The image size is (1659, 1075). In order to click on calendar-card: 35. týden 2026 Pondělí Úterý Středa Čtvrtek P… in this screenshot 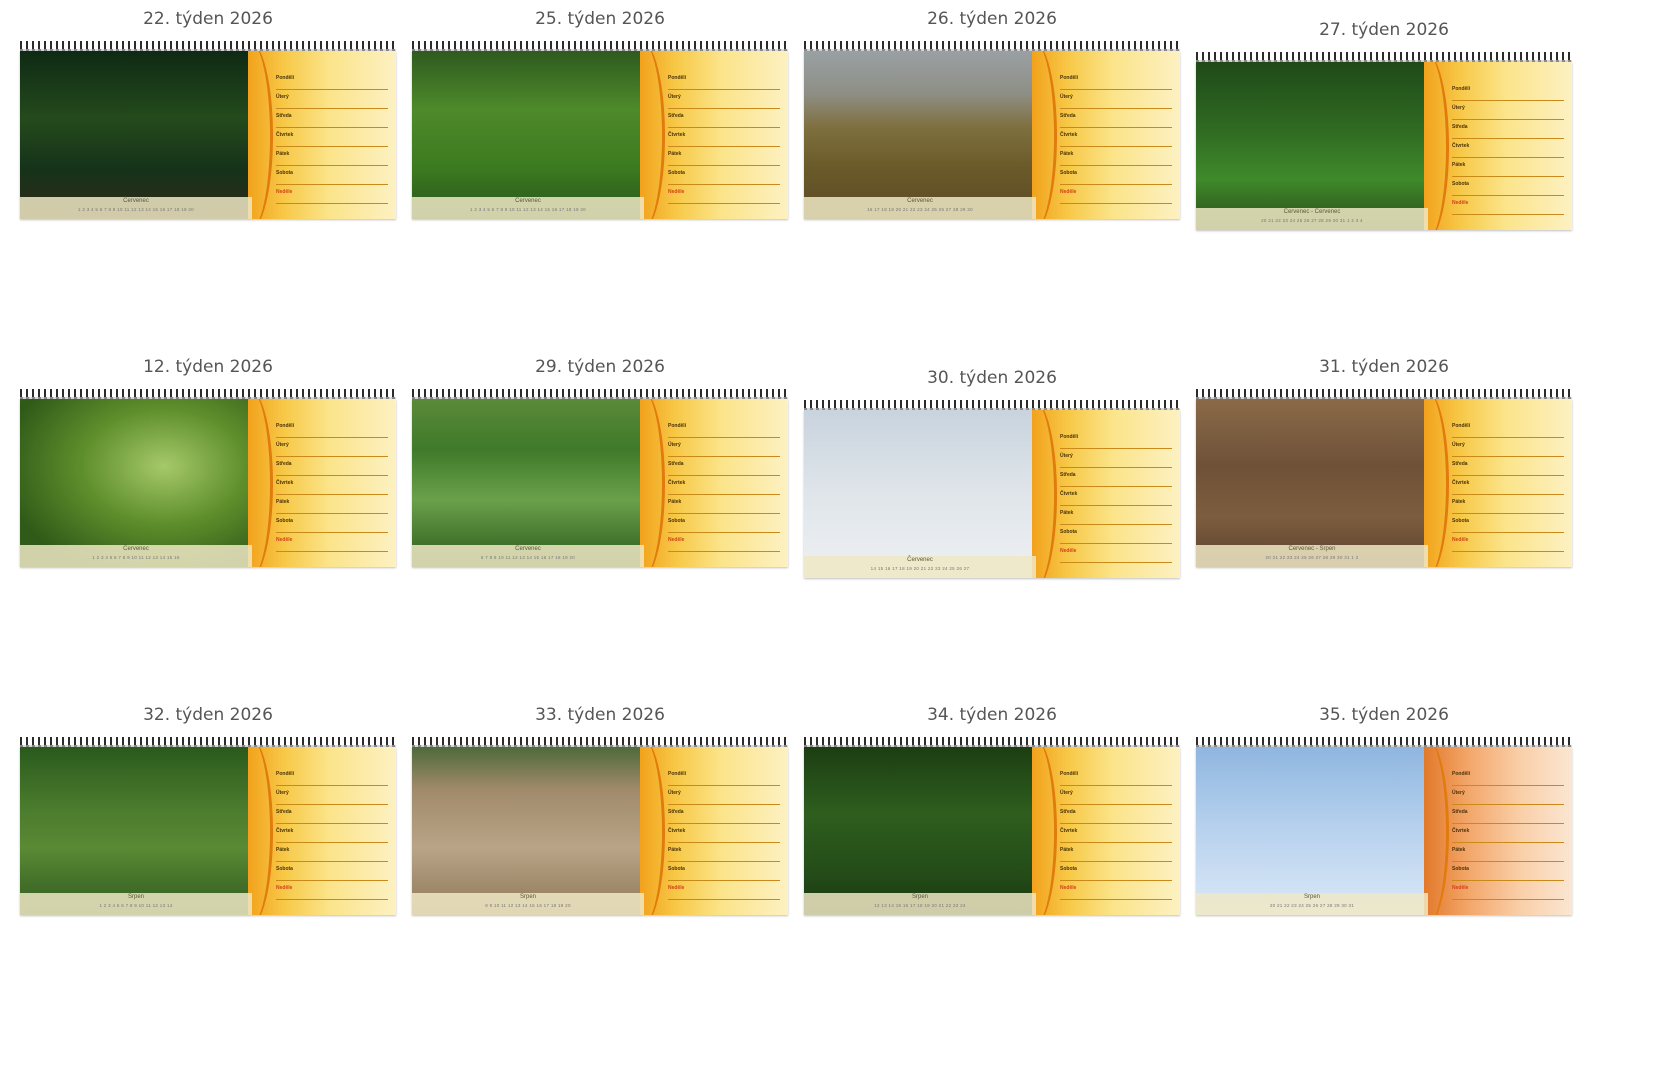, I will do `click(1384, 819)`.